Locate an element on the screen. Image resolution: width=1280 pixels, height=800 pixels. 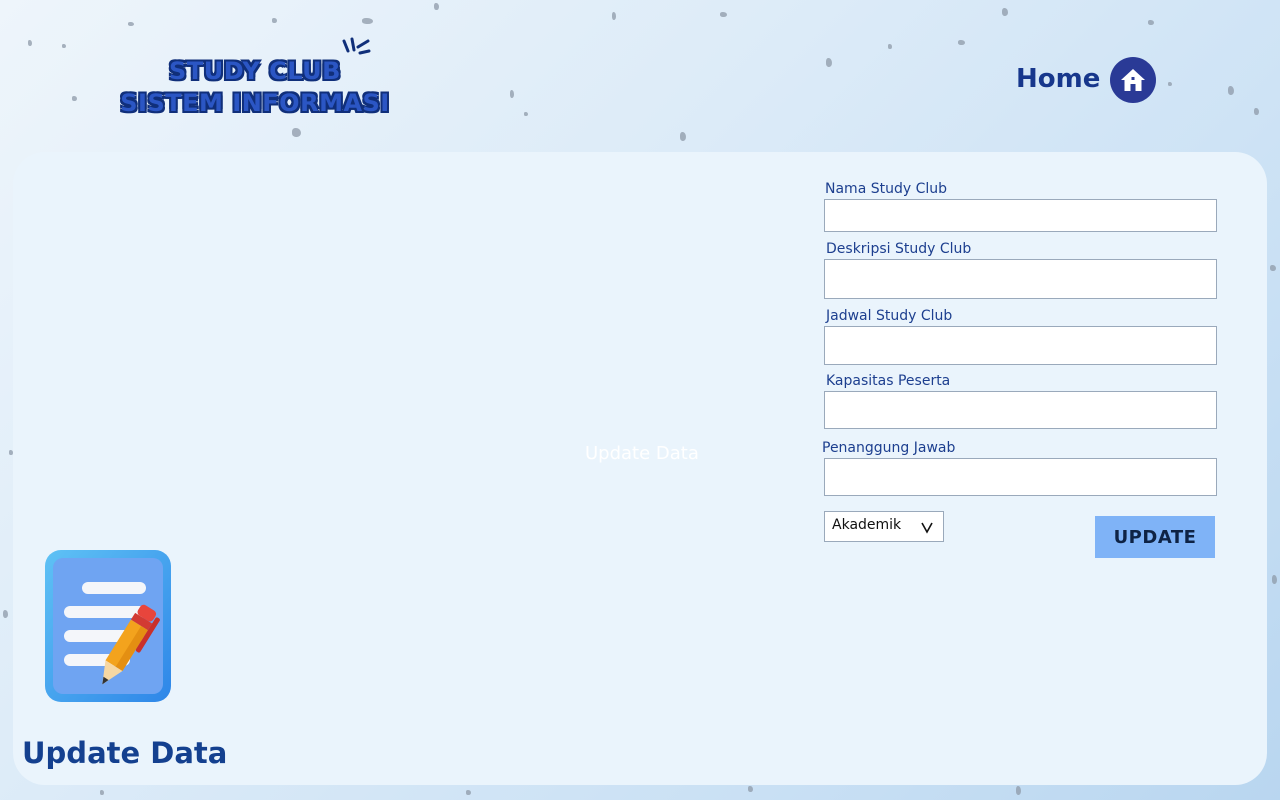
home-button is located at coordinates (1133, 80).